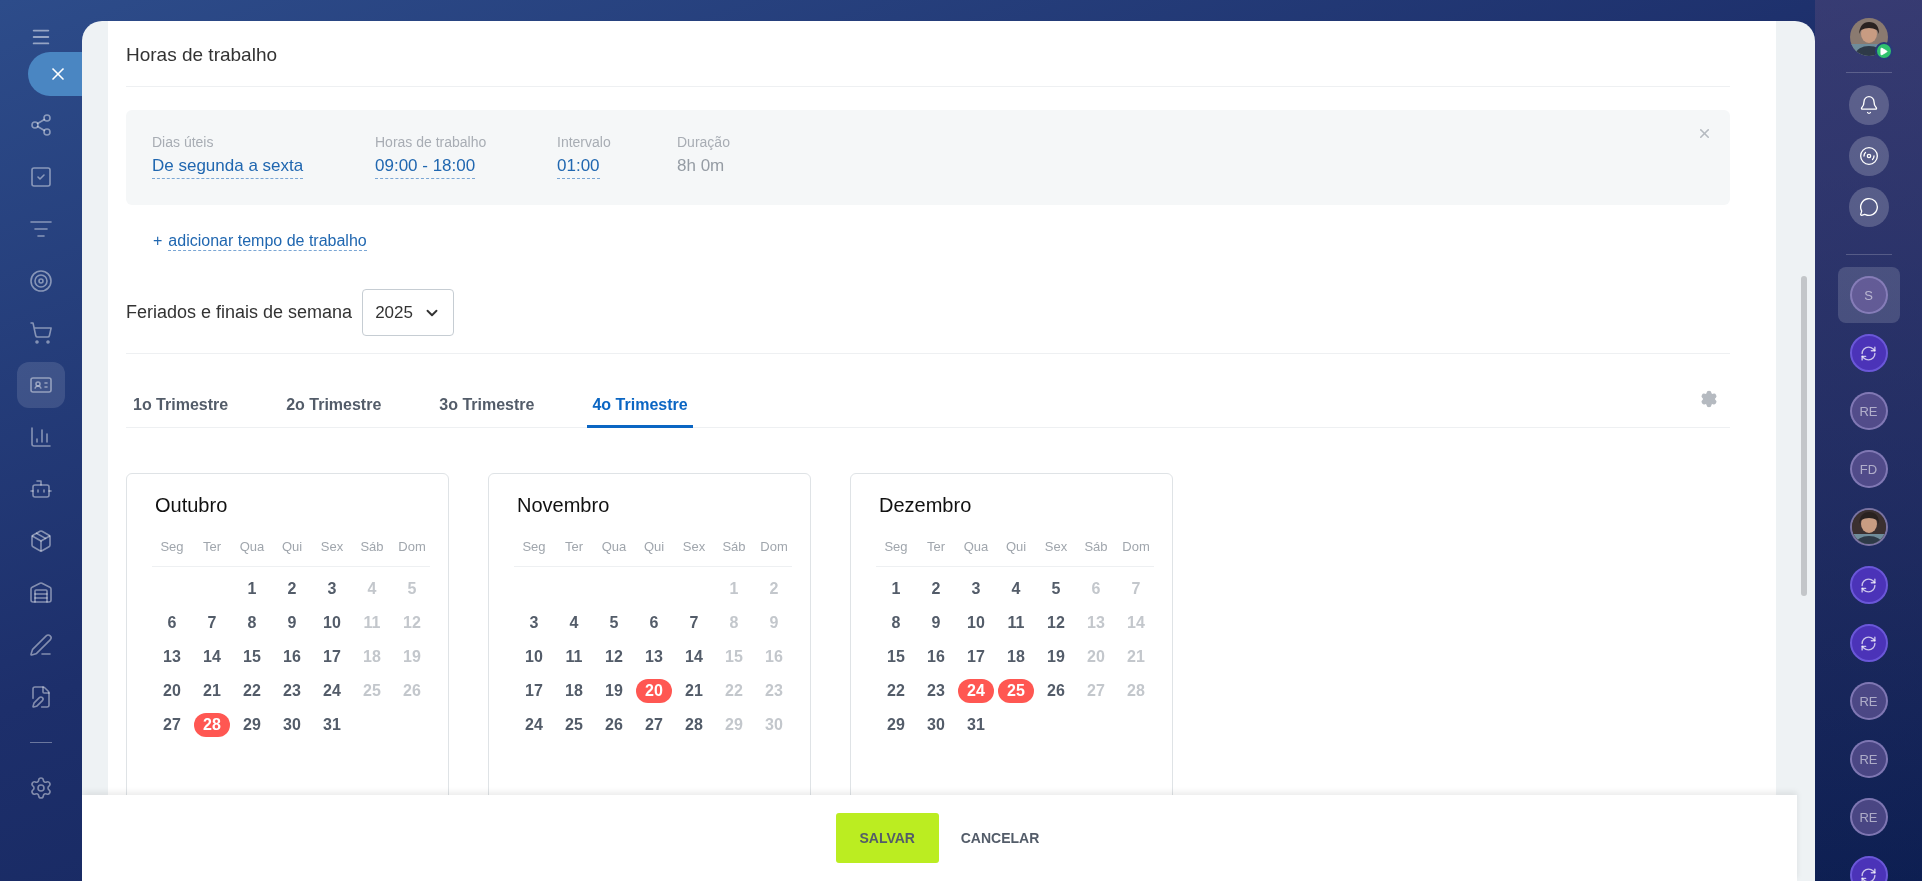 This screenshot has height=881, width=1922. Describe the element at coordinates (408, 312) in the screenshot. I see `year-select: 2025` at that location.